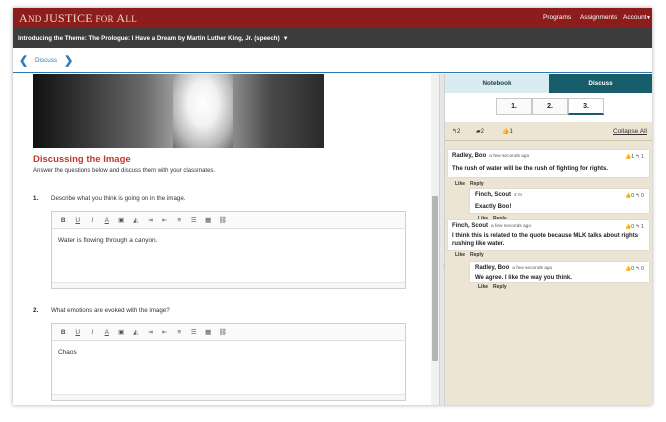  I want to click on part-tab-2: 2., so click(550, 106).